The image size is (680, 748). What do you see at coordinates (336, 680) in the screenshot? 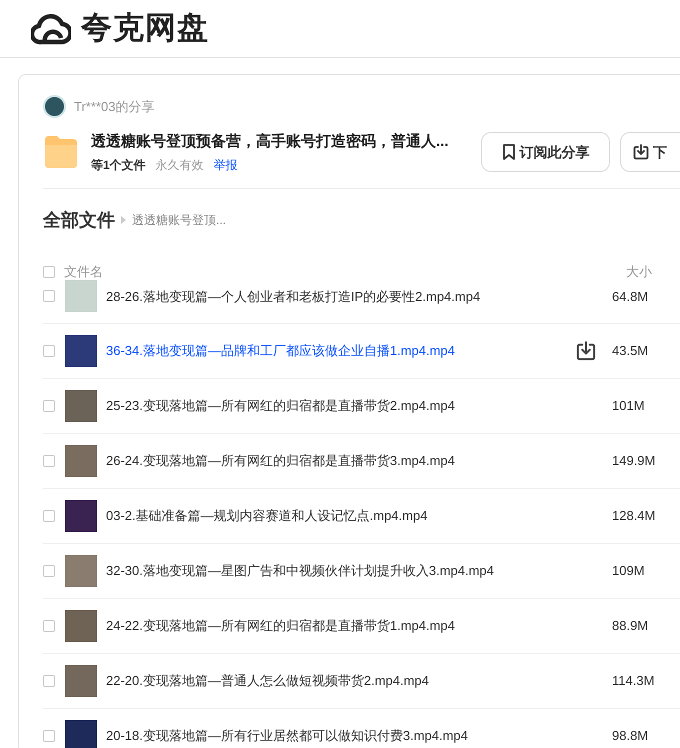
I see `file-name: 22-20.变现落地篇—普通人怎么做短视频带货2.mp4.mp4` at bounding box center [336, 680].